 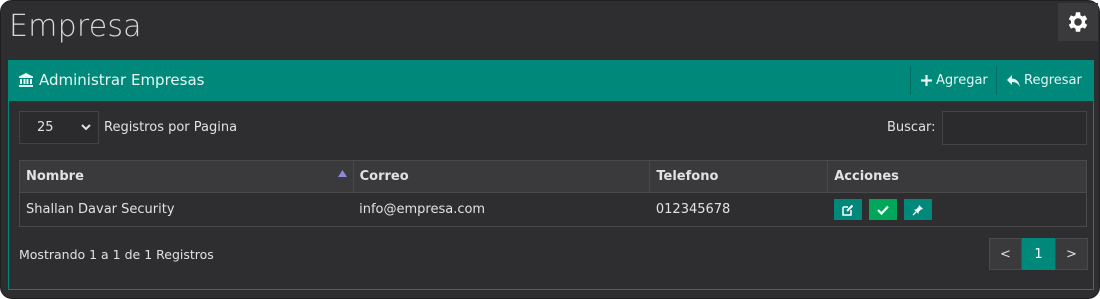 I want to click on cell-telefono: 012345678, so click(x=738, y=209).